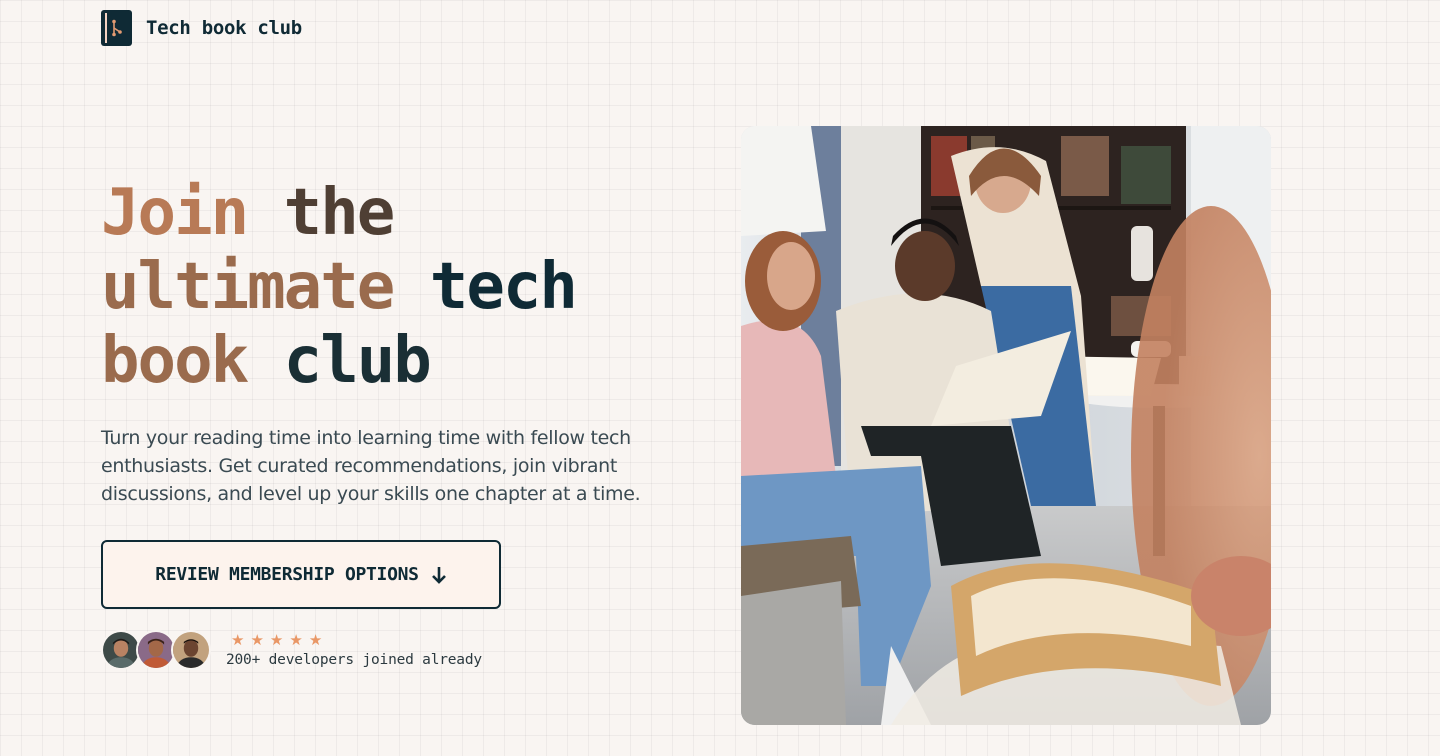  What do you see at coordinates (401, 287) in the screenshot?
I see `hero-title: Join the ultimate tech book club` at bounding box center [401, 287].